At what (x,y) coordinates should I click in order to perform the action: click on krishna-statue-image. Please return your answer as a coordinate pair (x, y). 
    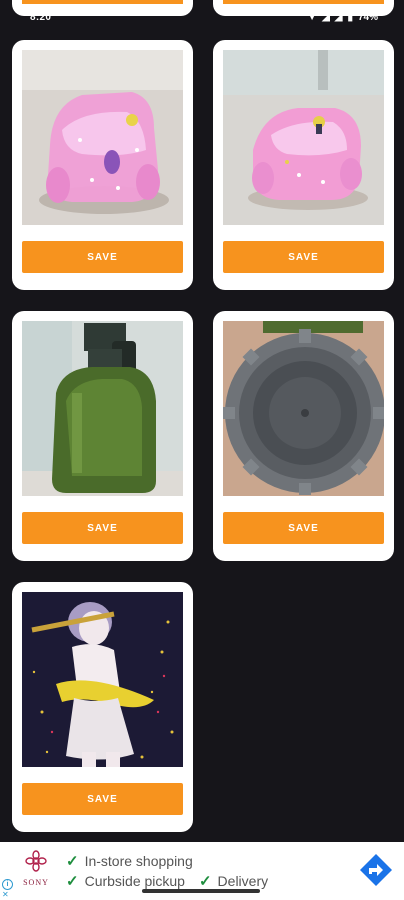
    Looking at the image, I should click on (102, 679).